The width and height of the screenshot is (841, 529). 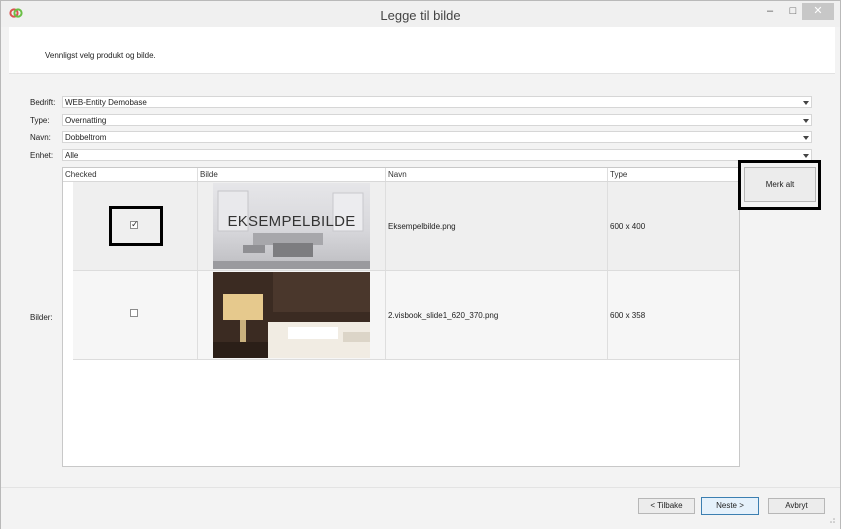 What do you see at coordinates (40, 137) in the screenshot?
I see `name-label: Navn:` at bounding box center [40, 137].